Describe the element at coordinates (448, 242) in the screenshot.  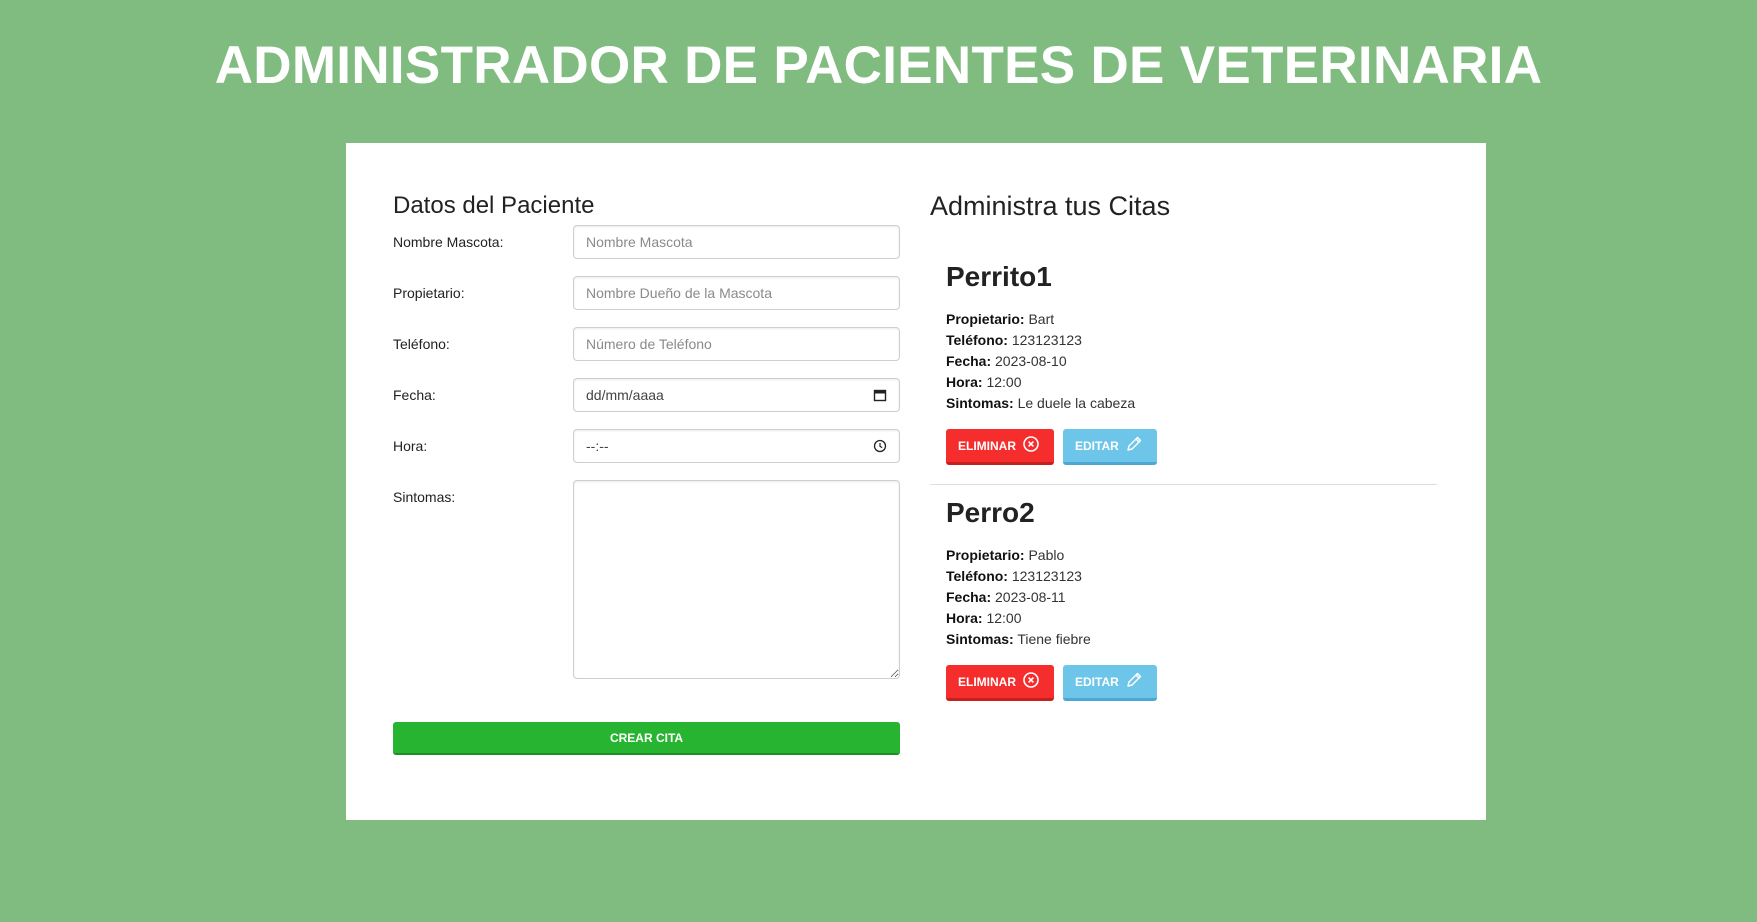
I see `mascota-label: Nombre Mascota:` at that location.